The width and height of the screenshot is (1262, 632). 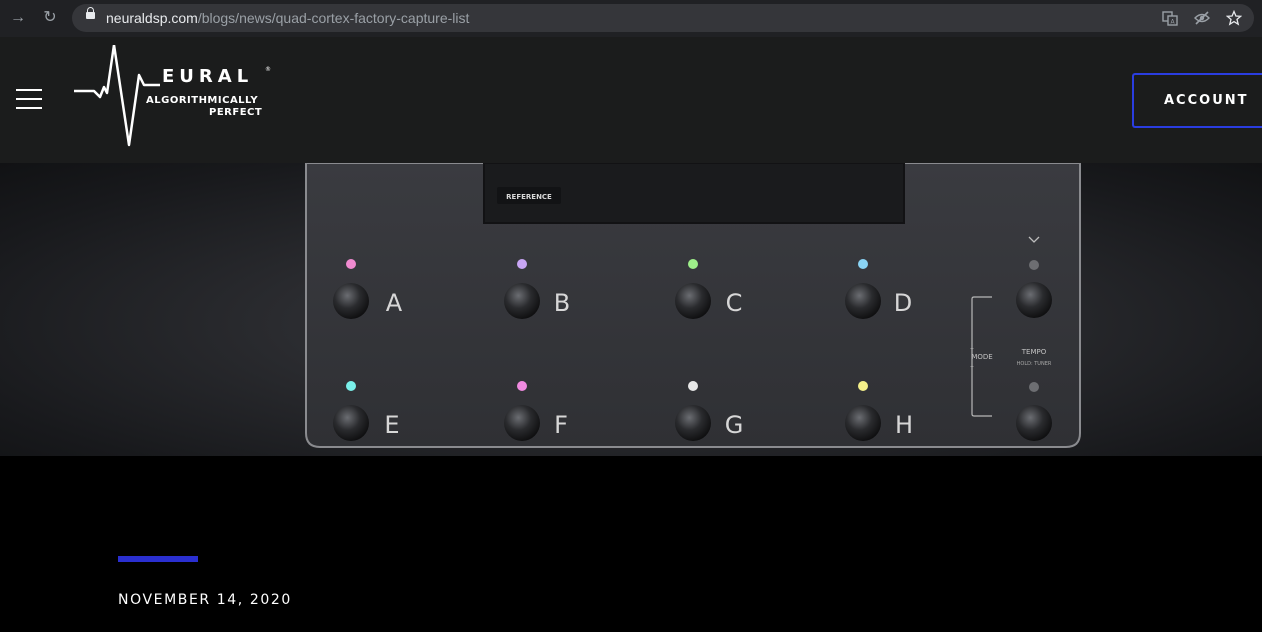 I want to click on tempo-label: TEMPO, so click(x=1034, y=352).